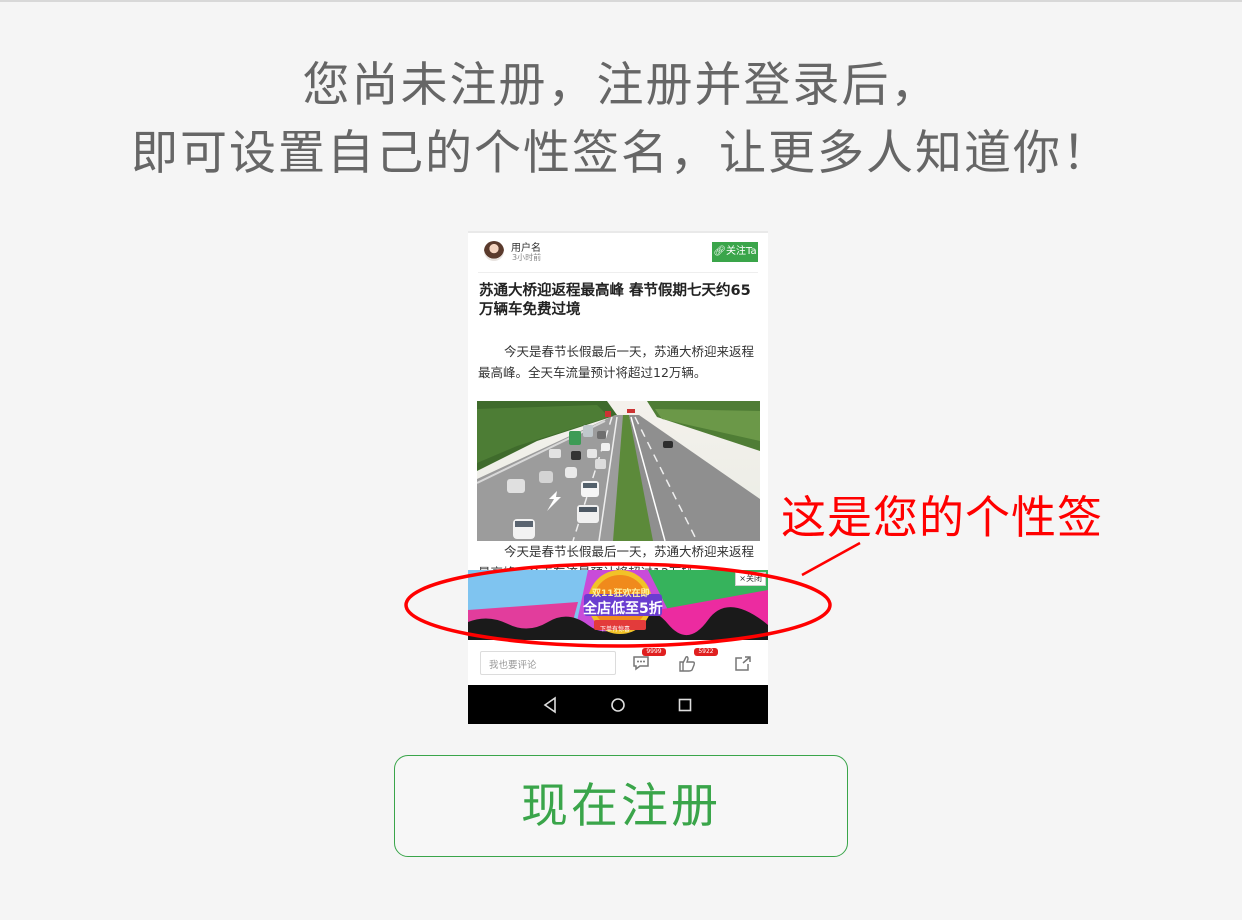 The width and height of the screenshot is (1242, 920). I want to click on like-count-badge: 5922, so click(706, 652).